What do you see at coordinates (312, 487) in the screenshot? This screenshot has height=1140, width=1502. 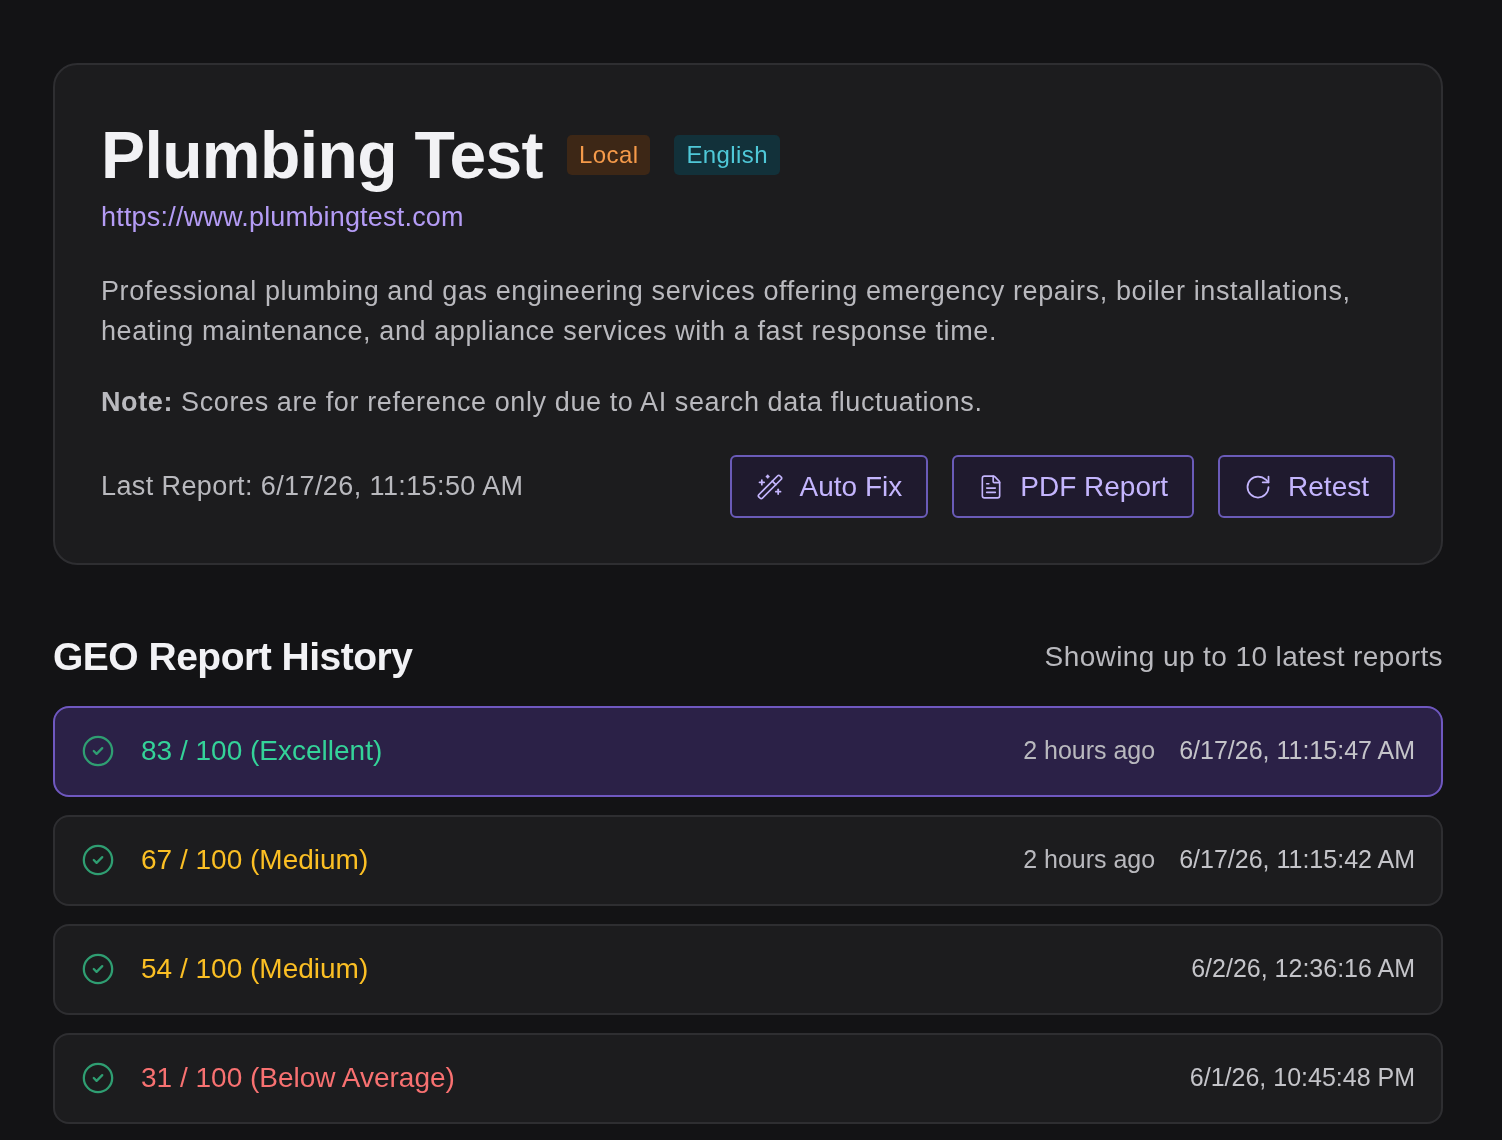 I see `last-report-text: Last Report: 6/17/26, 11:15:50 AM` at bounding box center [312, 487].